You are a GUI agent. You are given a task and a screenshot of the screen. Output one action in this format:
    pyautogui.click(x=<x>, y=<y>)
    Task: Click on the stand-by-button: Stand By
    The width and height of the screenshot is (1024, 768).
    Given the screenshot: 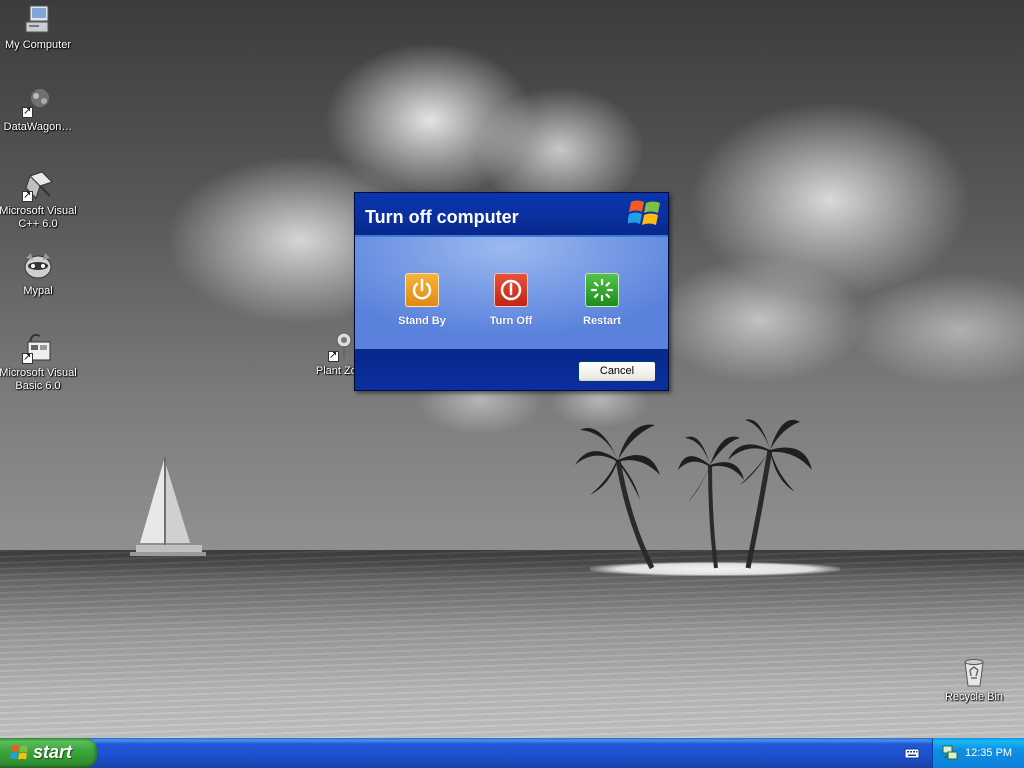 What is the action you would take?
    pyautogui.click(x=422, y=300)
    